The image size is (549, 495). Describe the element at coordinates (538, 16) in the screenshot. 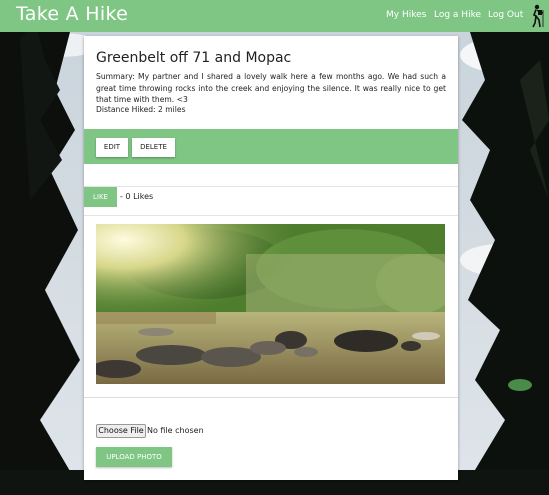

I see `hiker-icon` at that location.